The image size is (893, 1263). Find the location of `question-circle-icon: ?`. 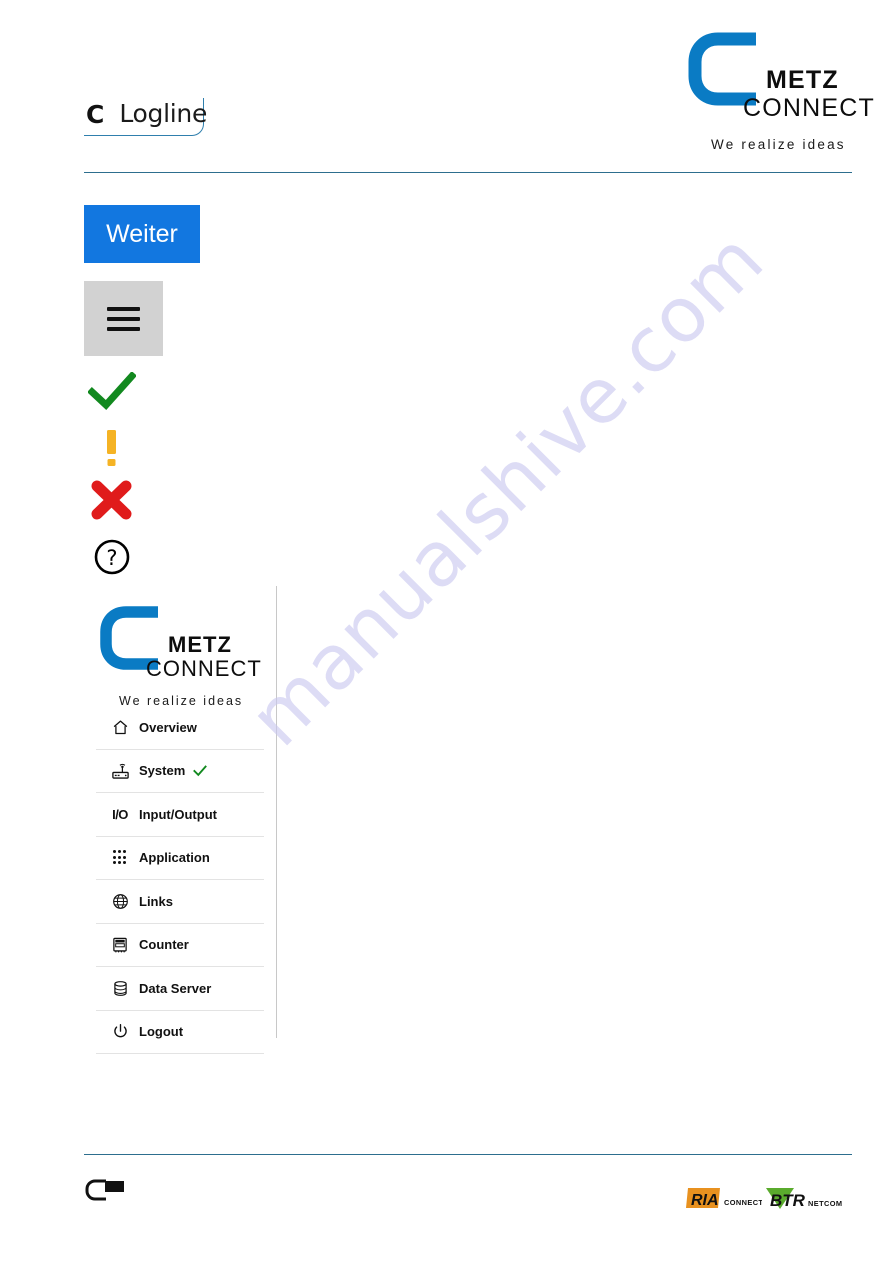

question-circle-icon: ? is located at coordinates (112, 559).